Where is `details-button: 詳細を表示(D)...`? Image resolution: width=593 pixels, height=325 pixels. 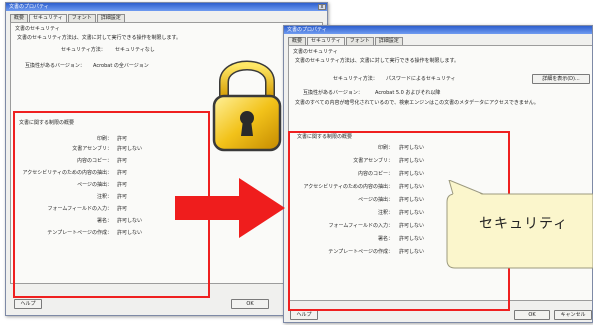 details-button: 詳細を表示(D)... is located at coordinates (561, 79).